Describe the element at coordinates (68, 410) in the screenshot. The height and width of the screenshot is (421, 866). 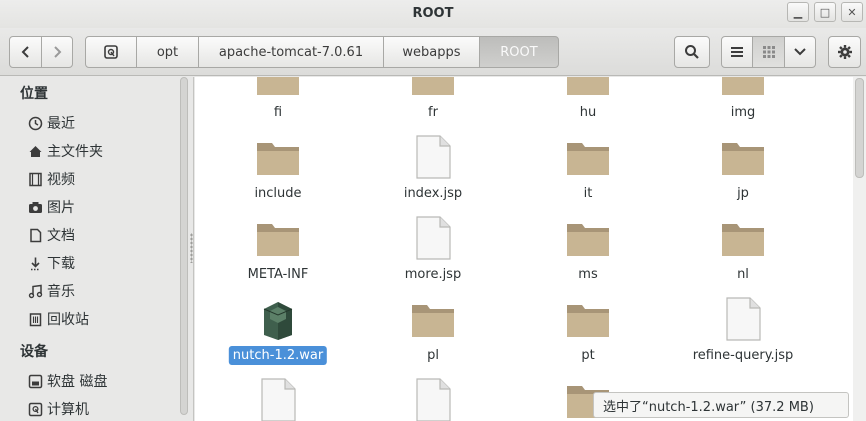
I see `sidebar-item-label: 计算机` at that location.